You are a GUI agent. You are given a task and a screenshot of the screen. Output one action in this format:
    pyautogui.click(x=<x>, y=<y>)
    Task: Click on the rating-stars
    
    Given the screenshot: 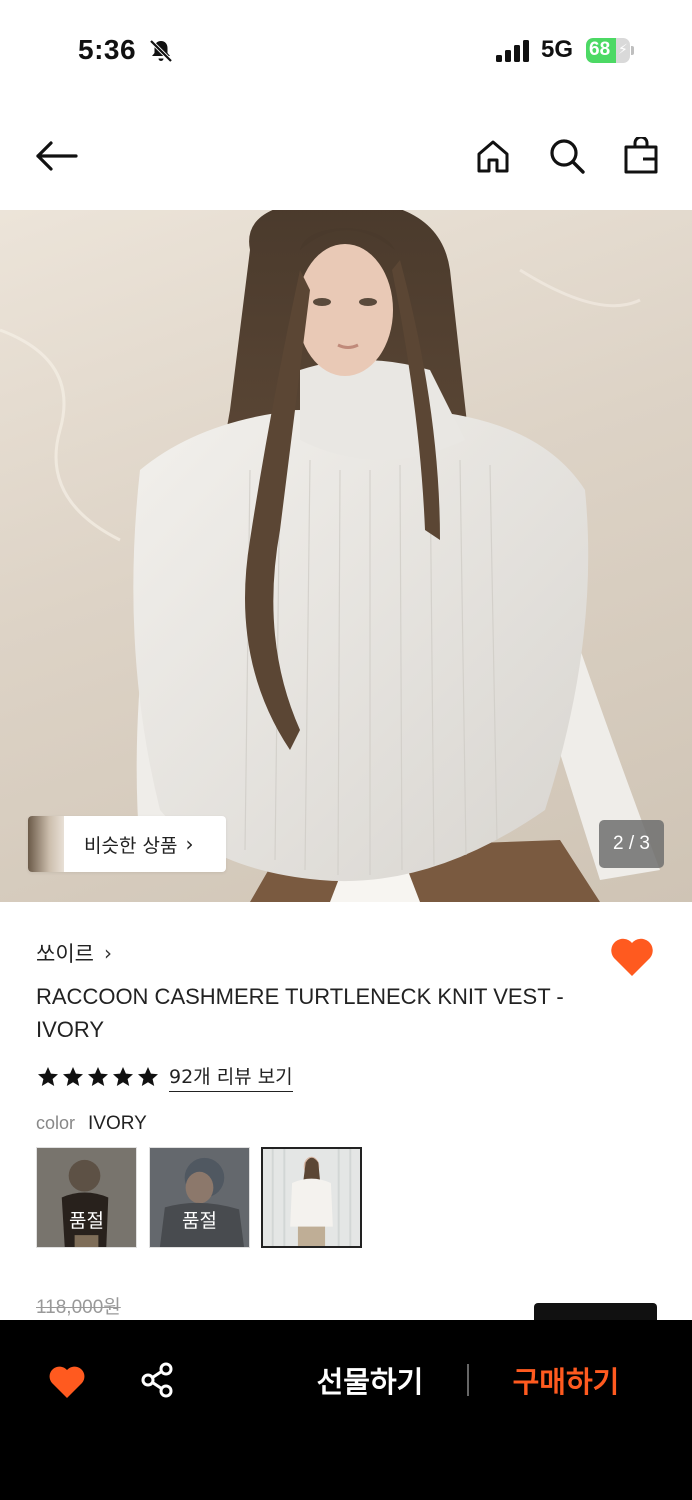 What is the action you would take?
    pyautogui.click(x=98, y=1077)
    